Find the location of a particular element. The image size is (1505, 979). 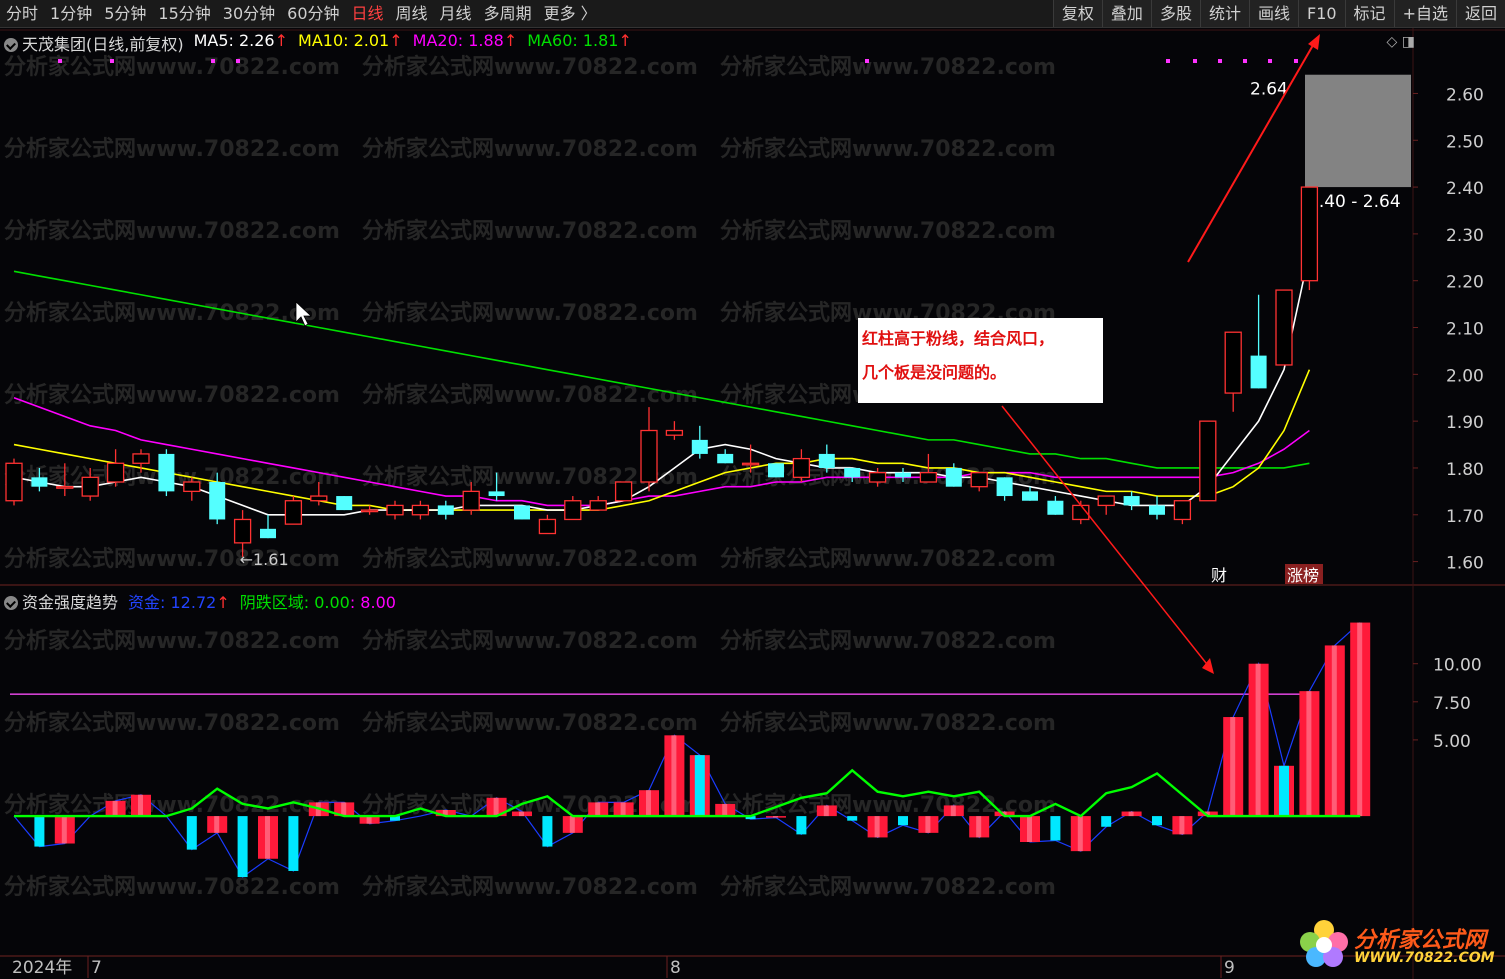

period-tab-9: 多周期 is located at coordinates (508, 13).